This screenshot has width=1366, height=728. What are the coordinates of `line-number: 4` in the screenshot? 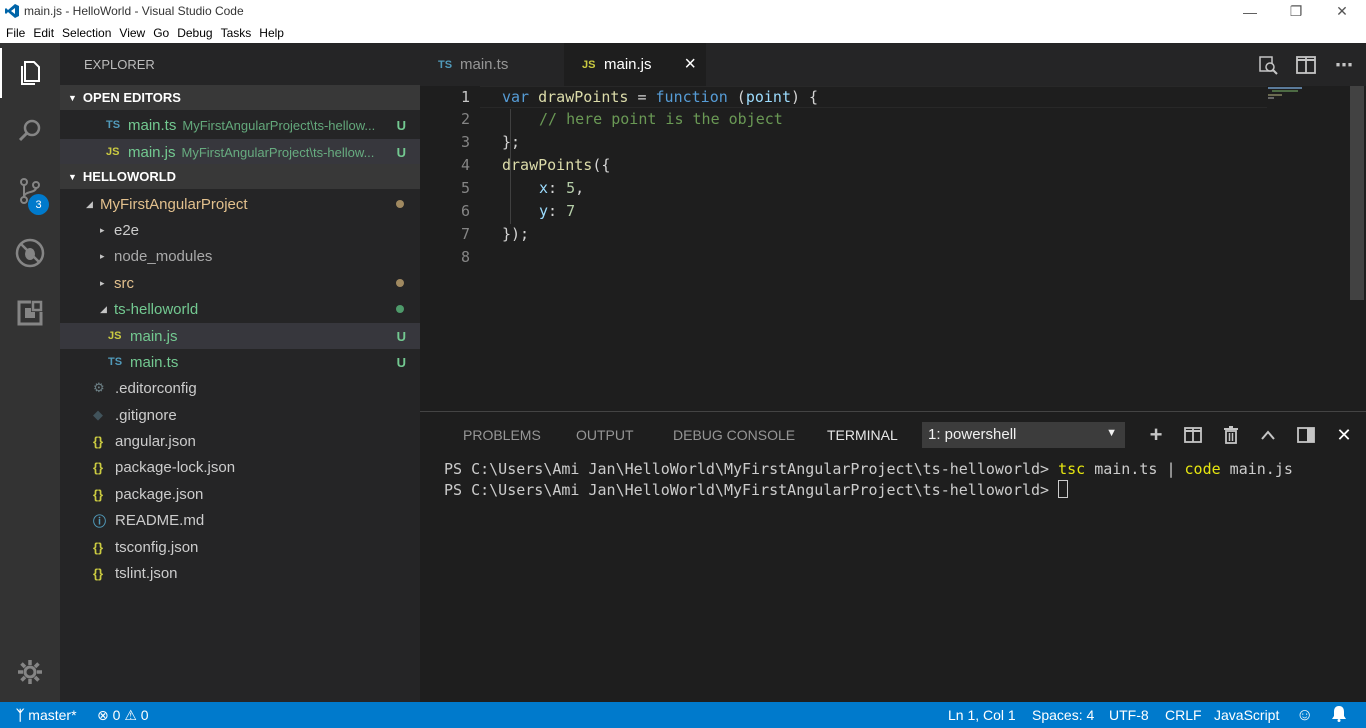 It's located at (465, 165).